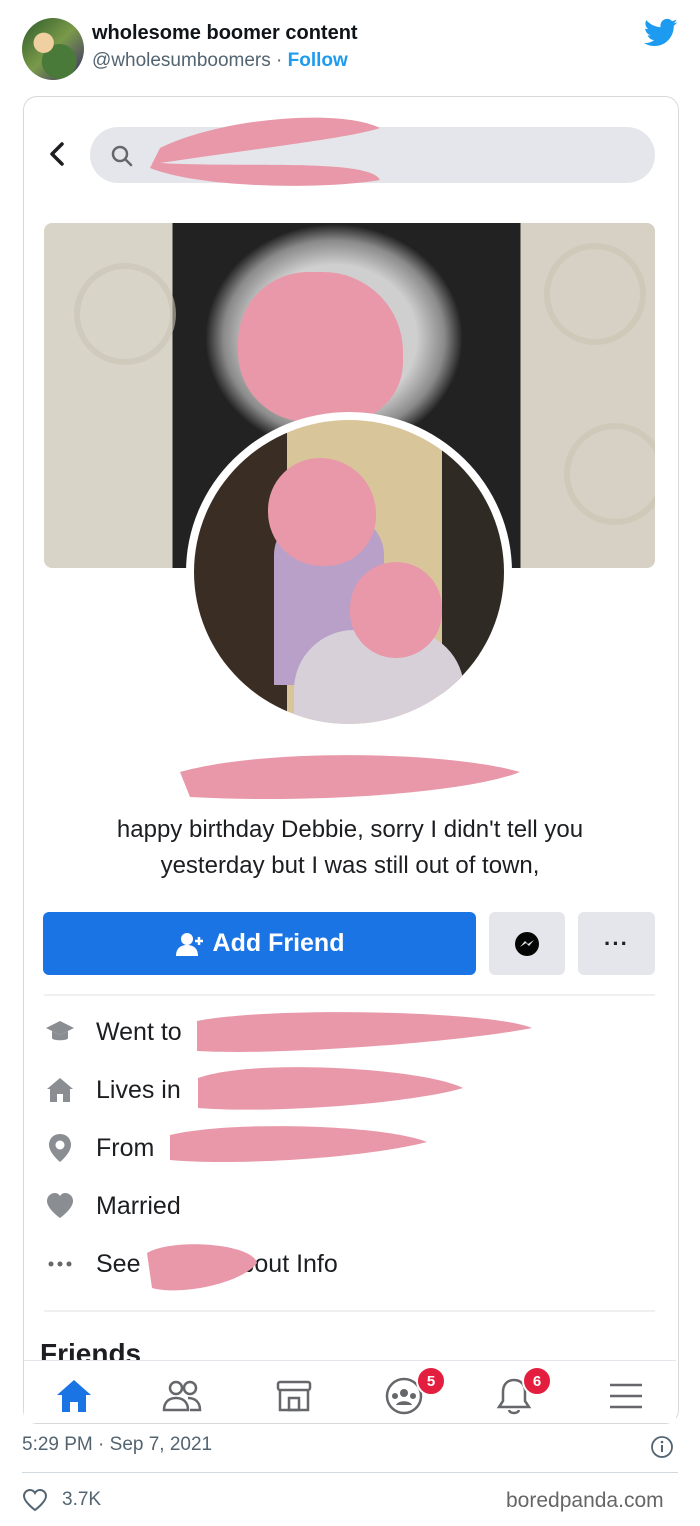  I want to click on friends-tab-icon, so click(182, 1396).